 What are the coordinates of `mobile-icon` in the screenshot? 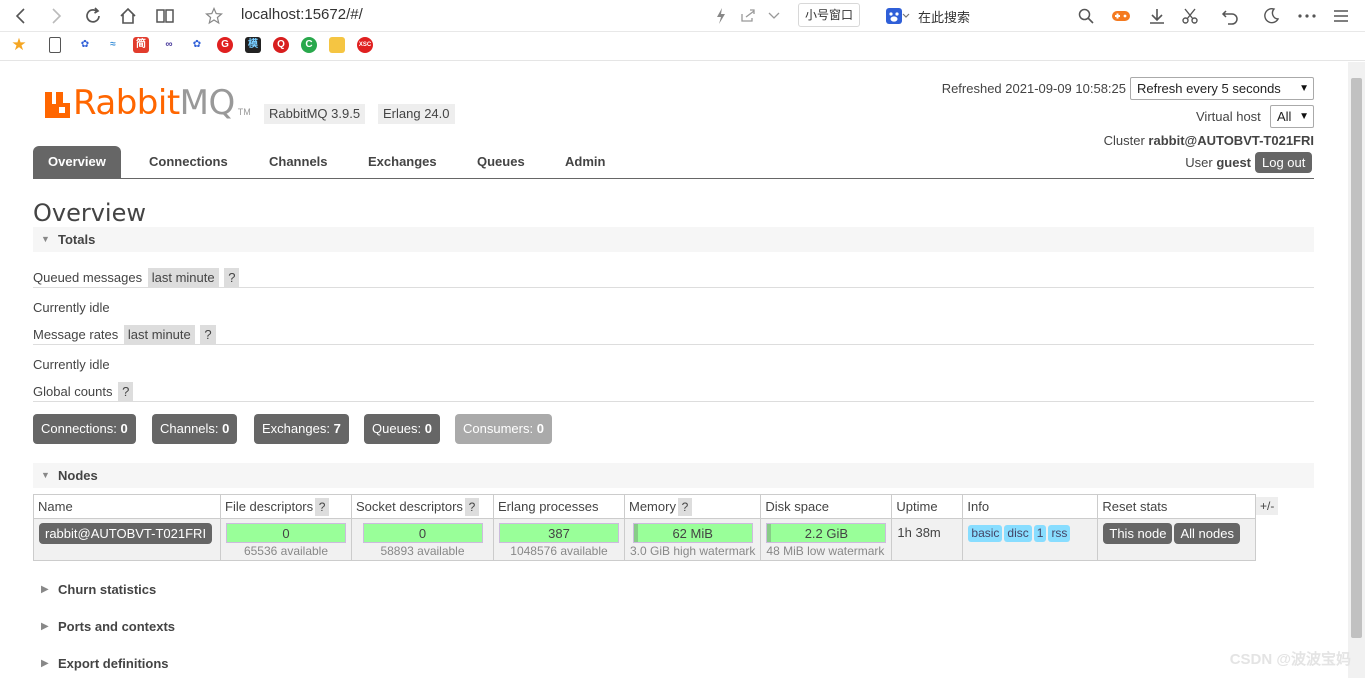 It's located at (55, 45).